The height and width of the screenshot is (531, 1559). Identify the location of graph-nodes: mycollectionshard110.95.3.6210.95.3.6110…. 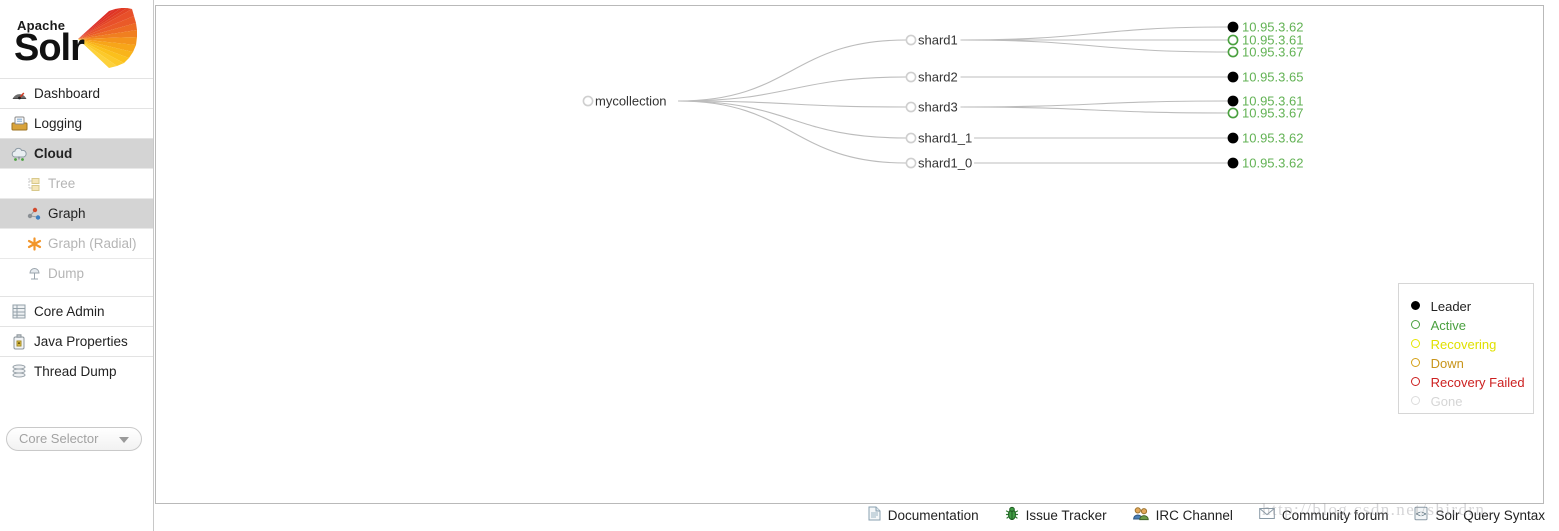
(942, 95).